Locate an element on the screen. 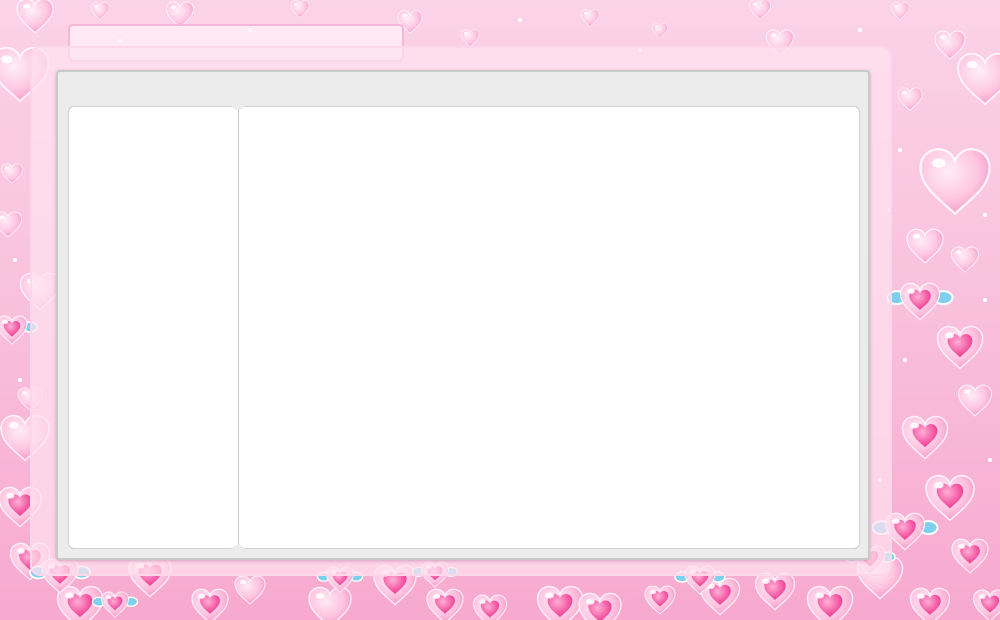 This screenshot has height=620, width=1000. sidebar-column is located at coordinates (153, 327).